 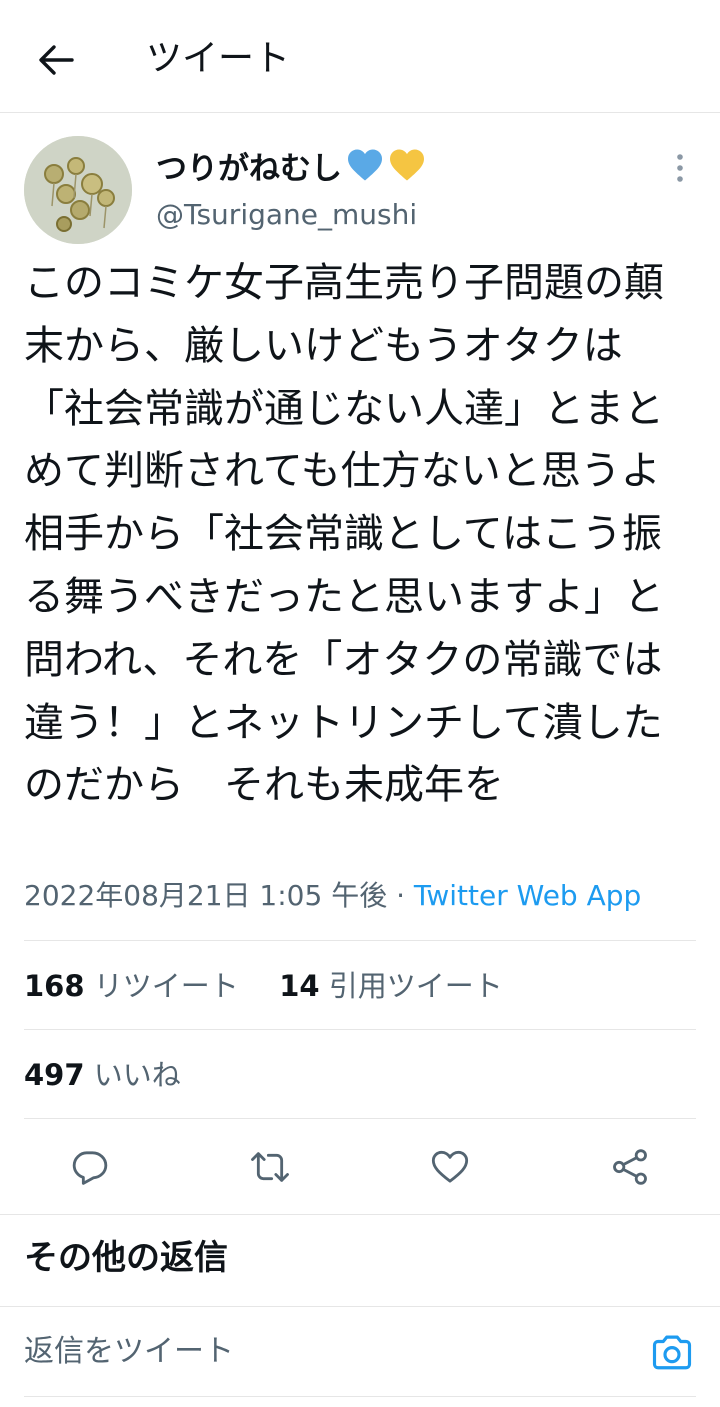 I want to click on reply-icon, so click(x=90, y=1168).